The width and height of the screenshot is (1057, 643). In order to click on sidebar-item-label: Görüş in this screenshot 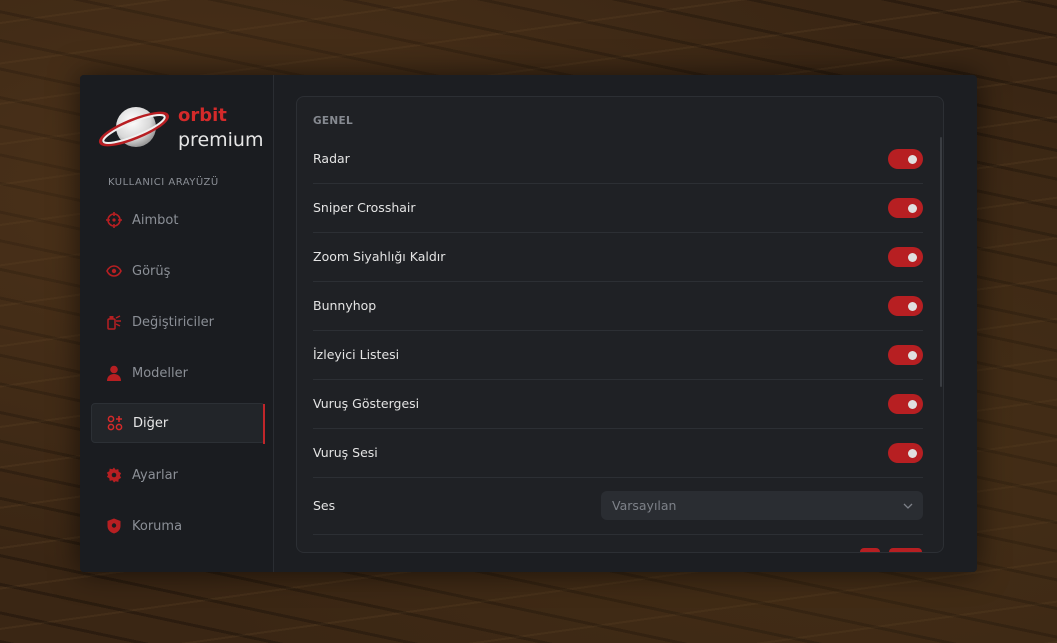, I will do `click(151, 271)`.